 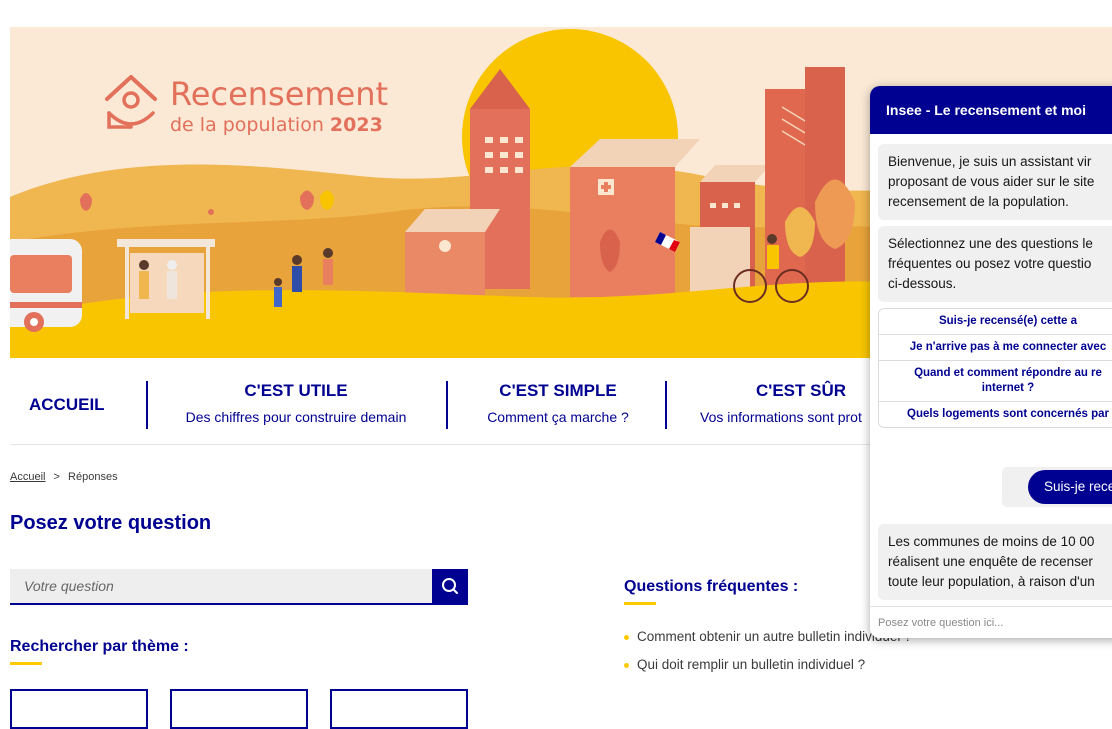 I want to click on logo-subtitle-text: de la population, so click(x=247, y=125).